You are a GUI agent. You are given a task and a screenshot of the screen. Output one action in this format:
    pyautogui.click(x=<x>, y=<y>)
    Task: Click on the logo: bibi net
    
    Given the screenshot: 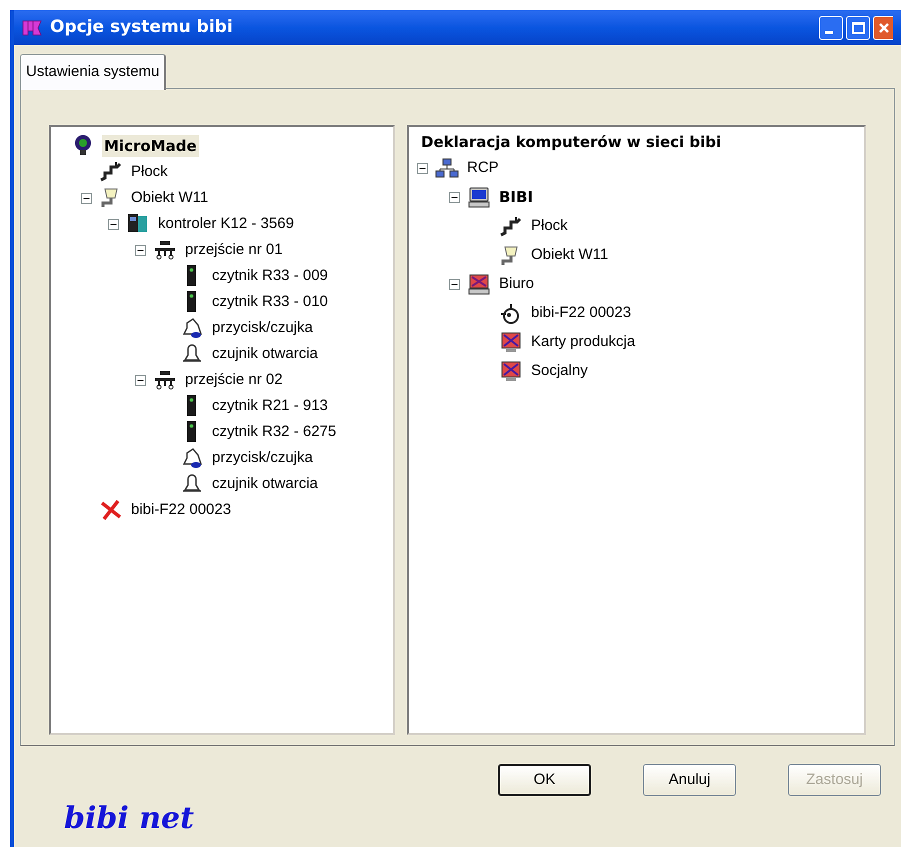 What is the action you would take?
    pyautogui.click(x=129, y=819)
    